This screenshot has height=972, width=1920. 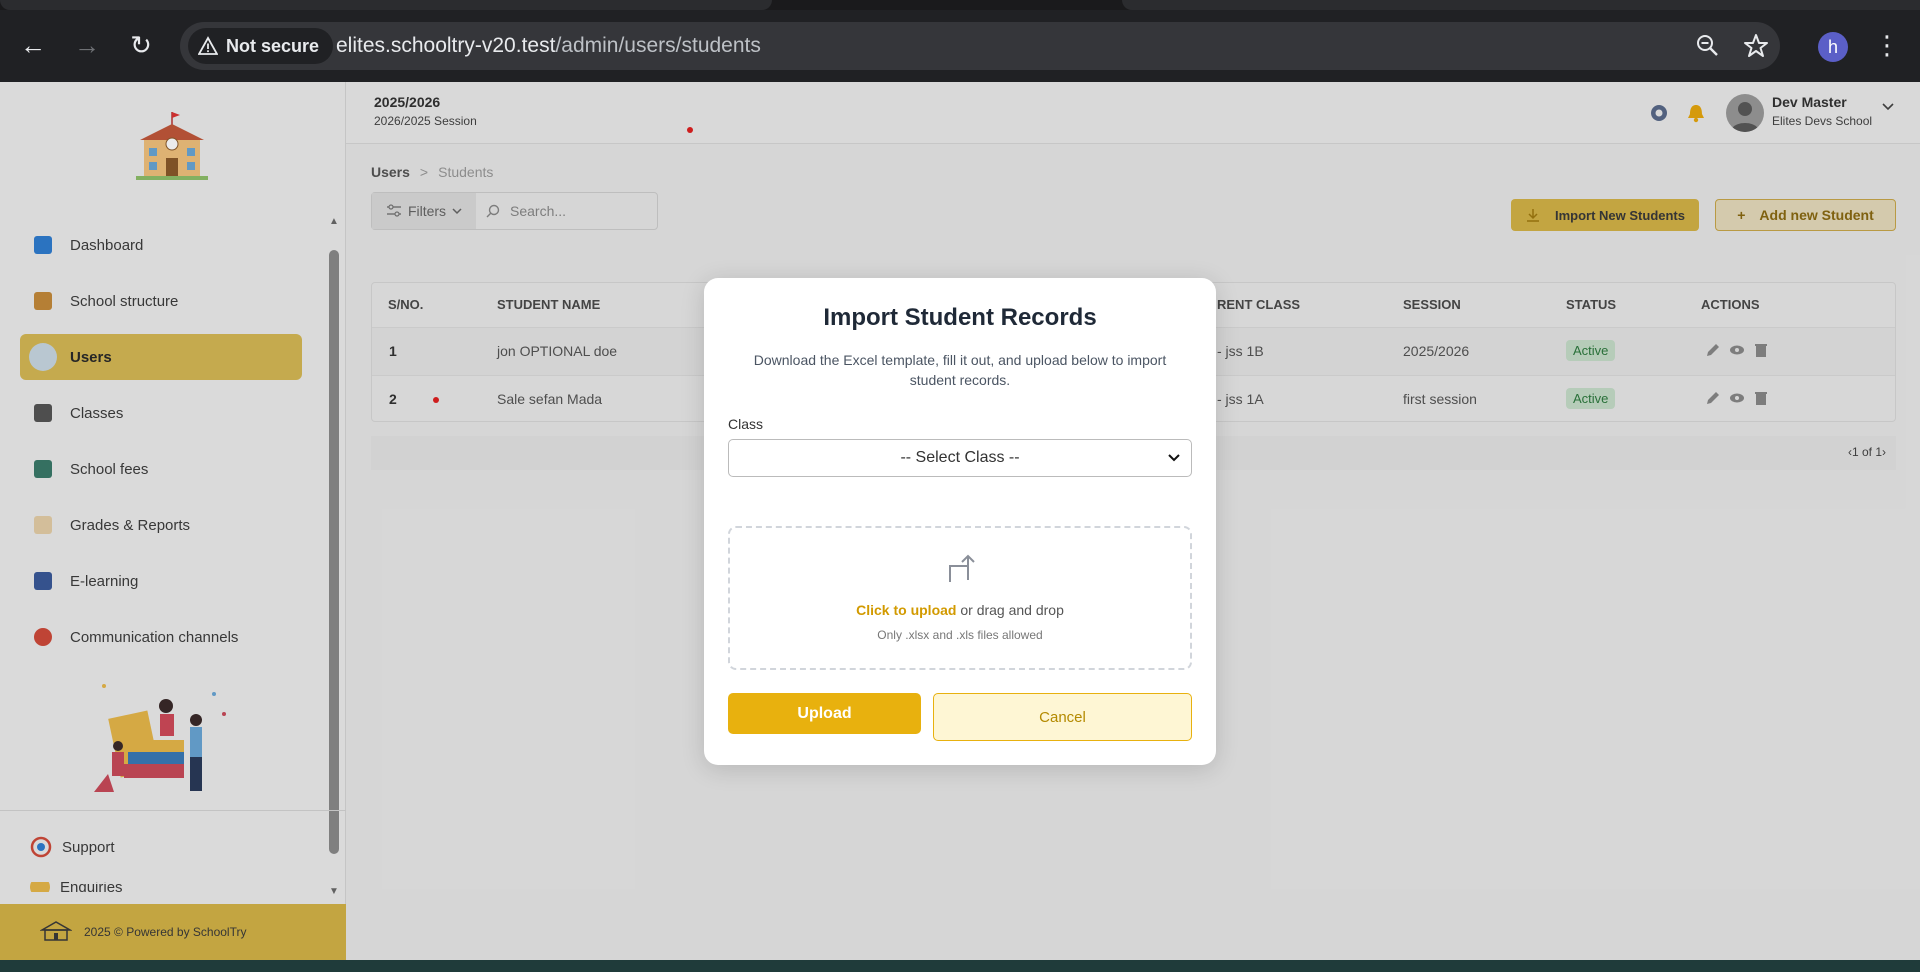 What do you see at coordinates (1887, 45) in the screenshot?
I see `browser-menu-icon: ⋮` at bounding box center [1887, 45].